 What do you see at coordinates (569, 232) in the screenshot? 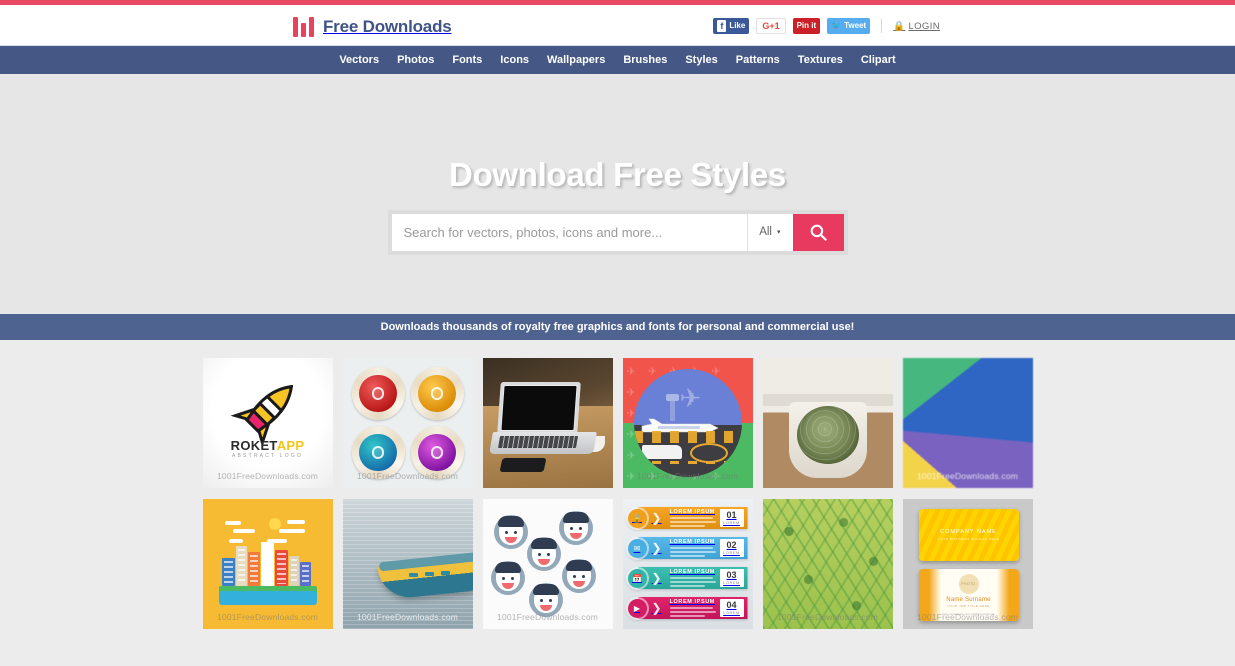
I see `search-input` at bounding box center [569, 232].